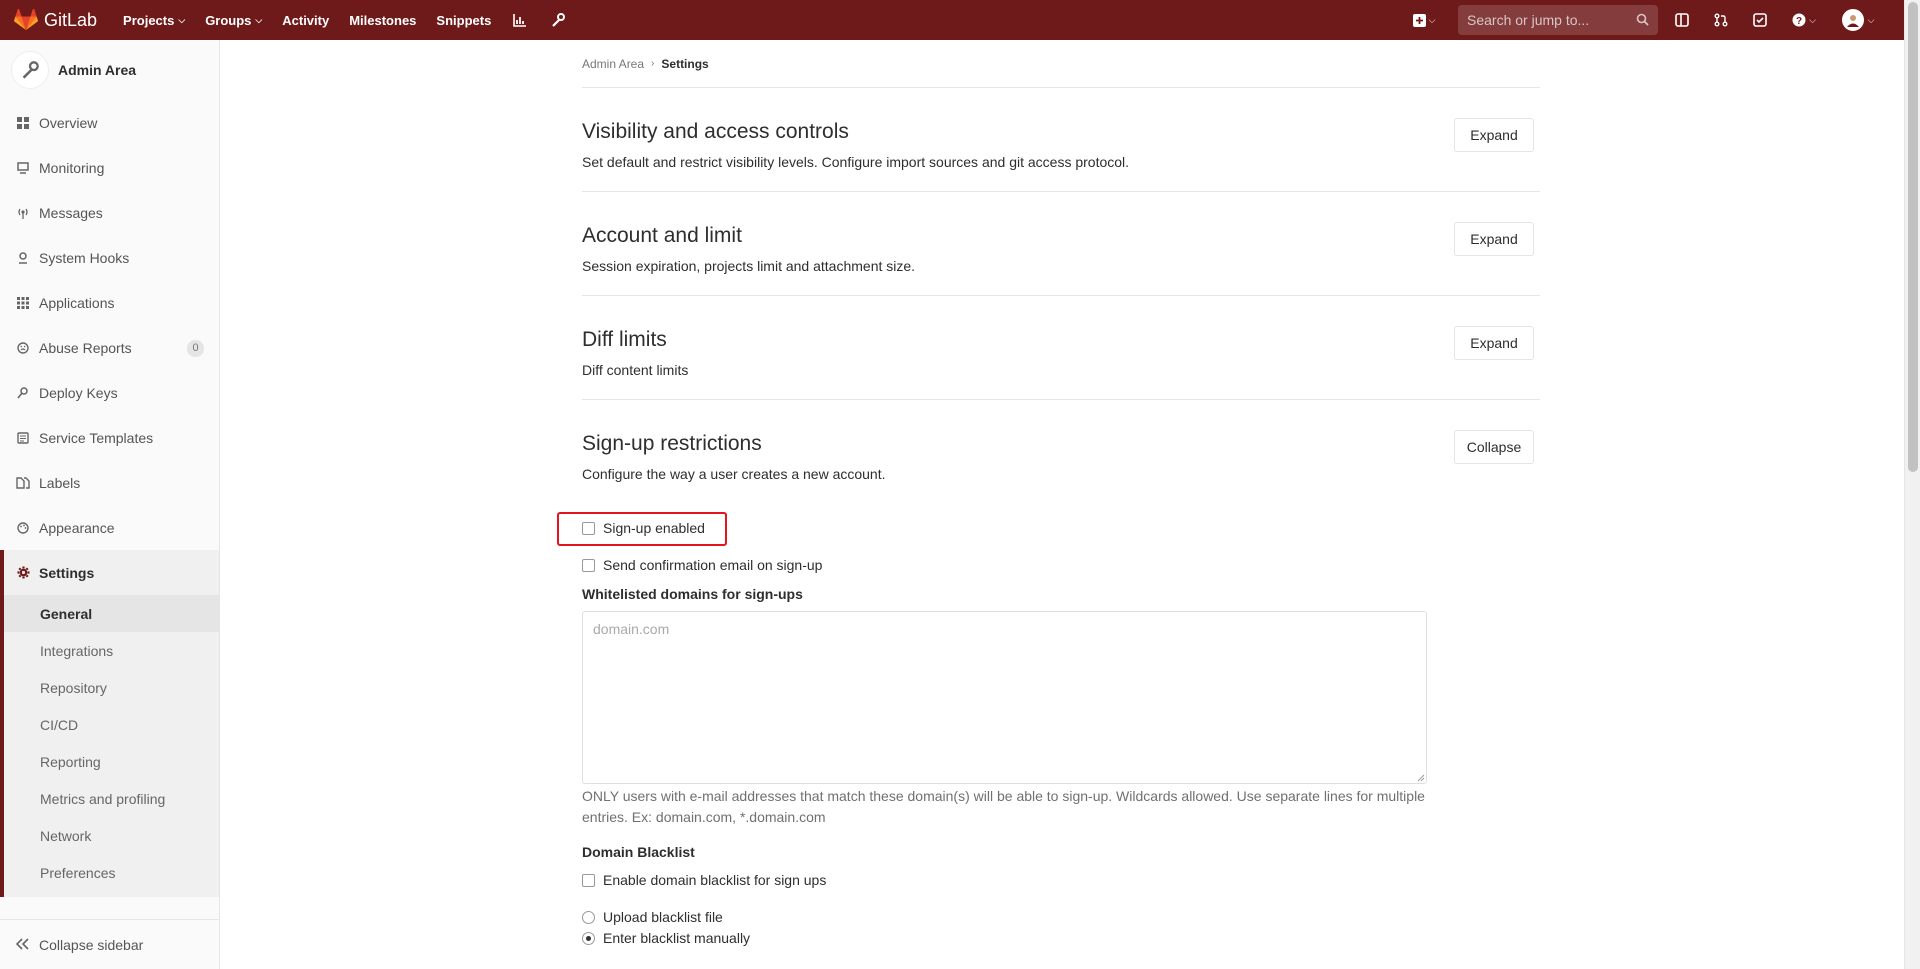 The height and width of the screenshot is (969, 1920). I want to click on user-menu: ⌵, so click(1858, 20).